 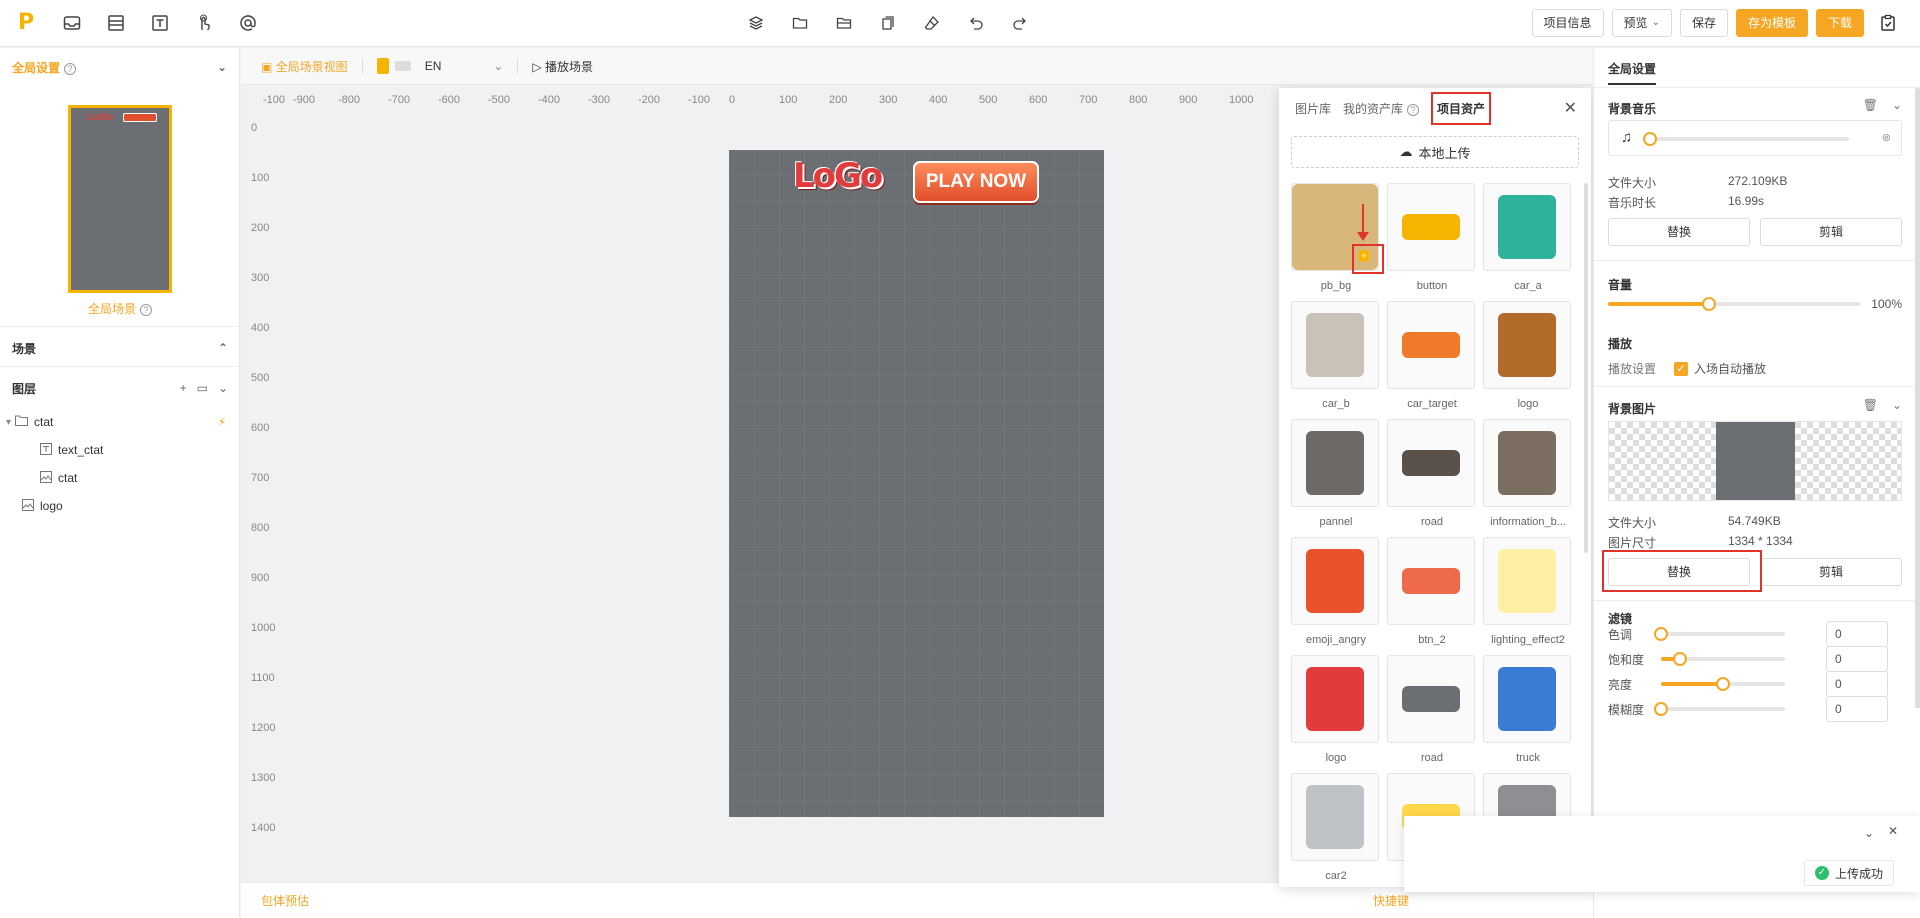 What do you see at coordinates (120, 199) in the screenshot?
I see `global-scene-thumbnail: LoGo` at bounding box center [120, 199].